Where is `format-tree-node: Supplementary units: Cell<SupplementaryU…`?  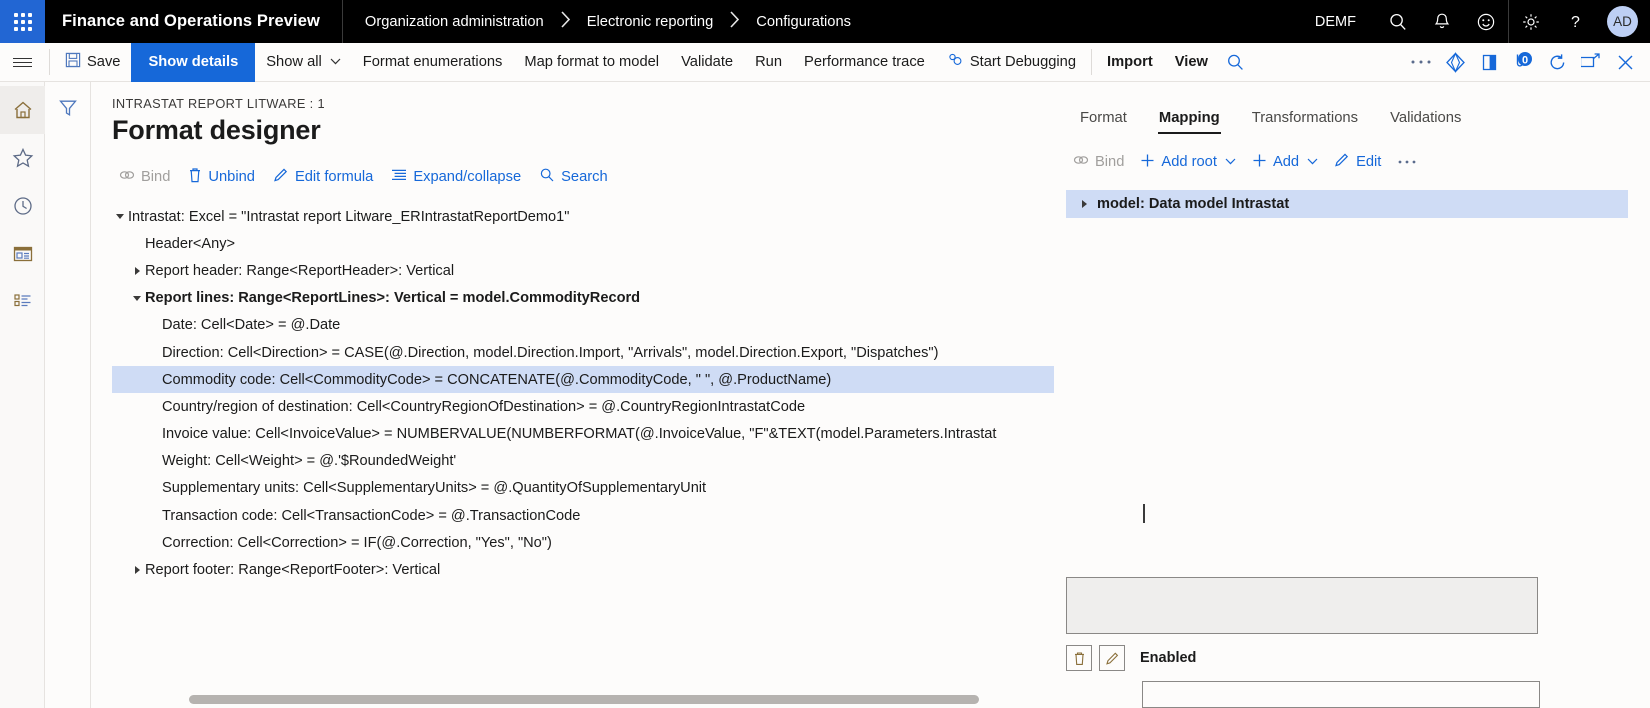 format-tree-node: Supplementary units: Cell<SupplementaryU… is located at coordinates (583, 488).